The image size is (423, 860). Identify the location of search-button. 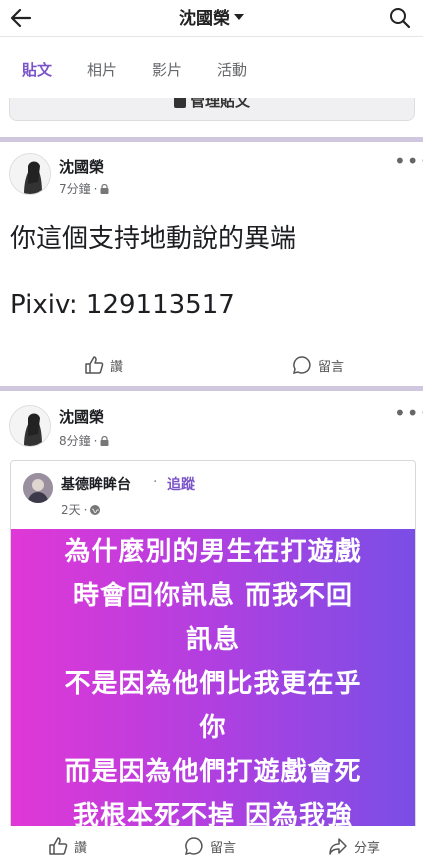
(400, 18).